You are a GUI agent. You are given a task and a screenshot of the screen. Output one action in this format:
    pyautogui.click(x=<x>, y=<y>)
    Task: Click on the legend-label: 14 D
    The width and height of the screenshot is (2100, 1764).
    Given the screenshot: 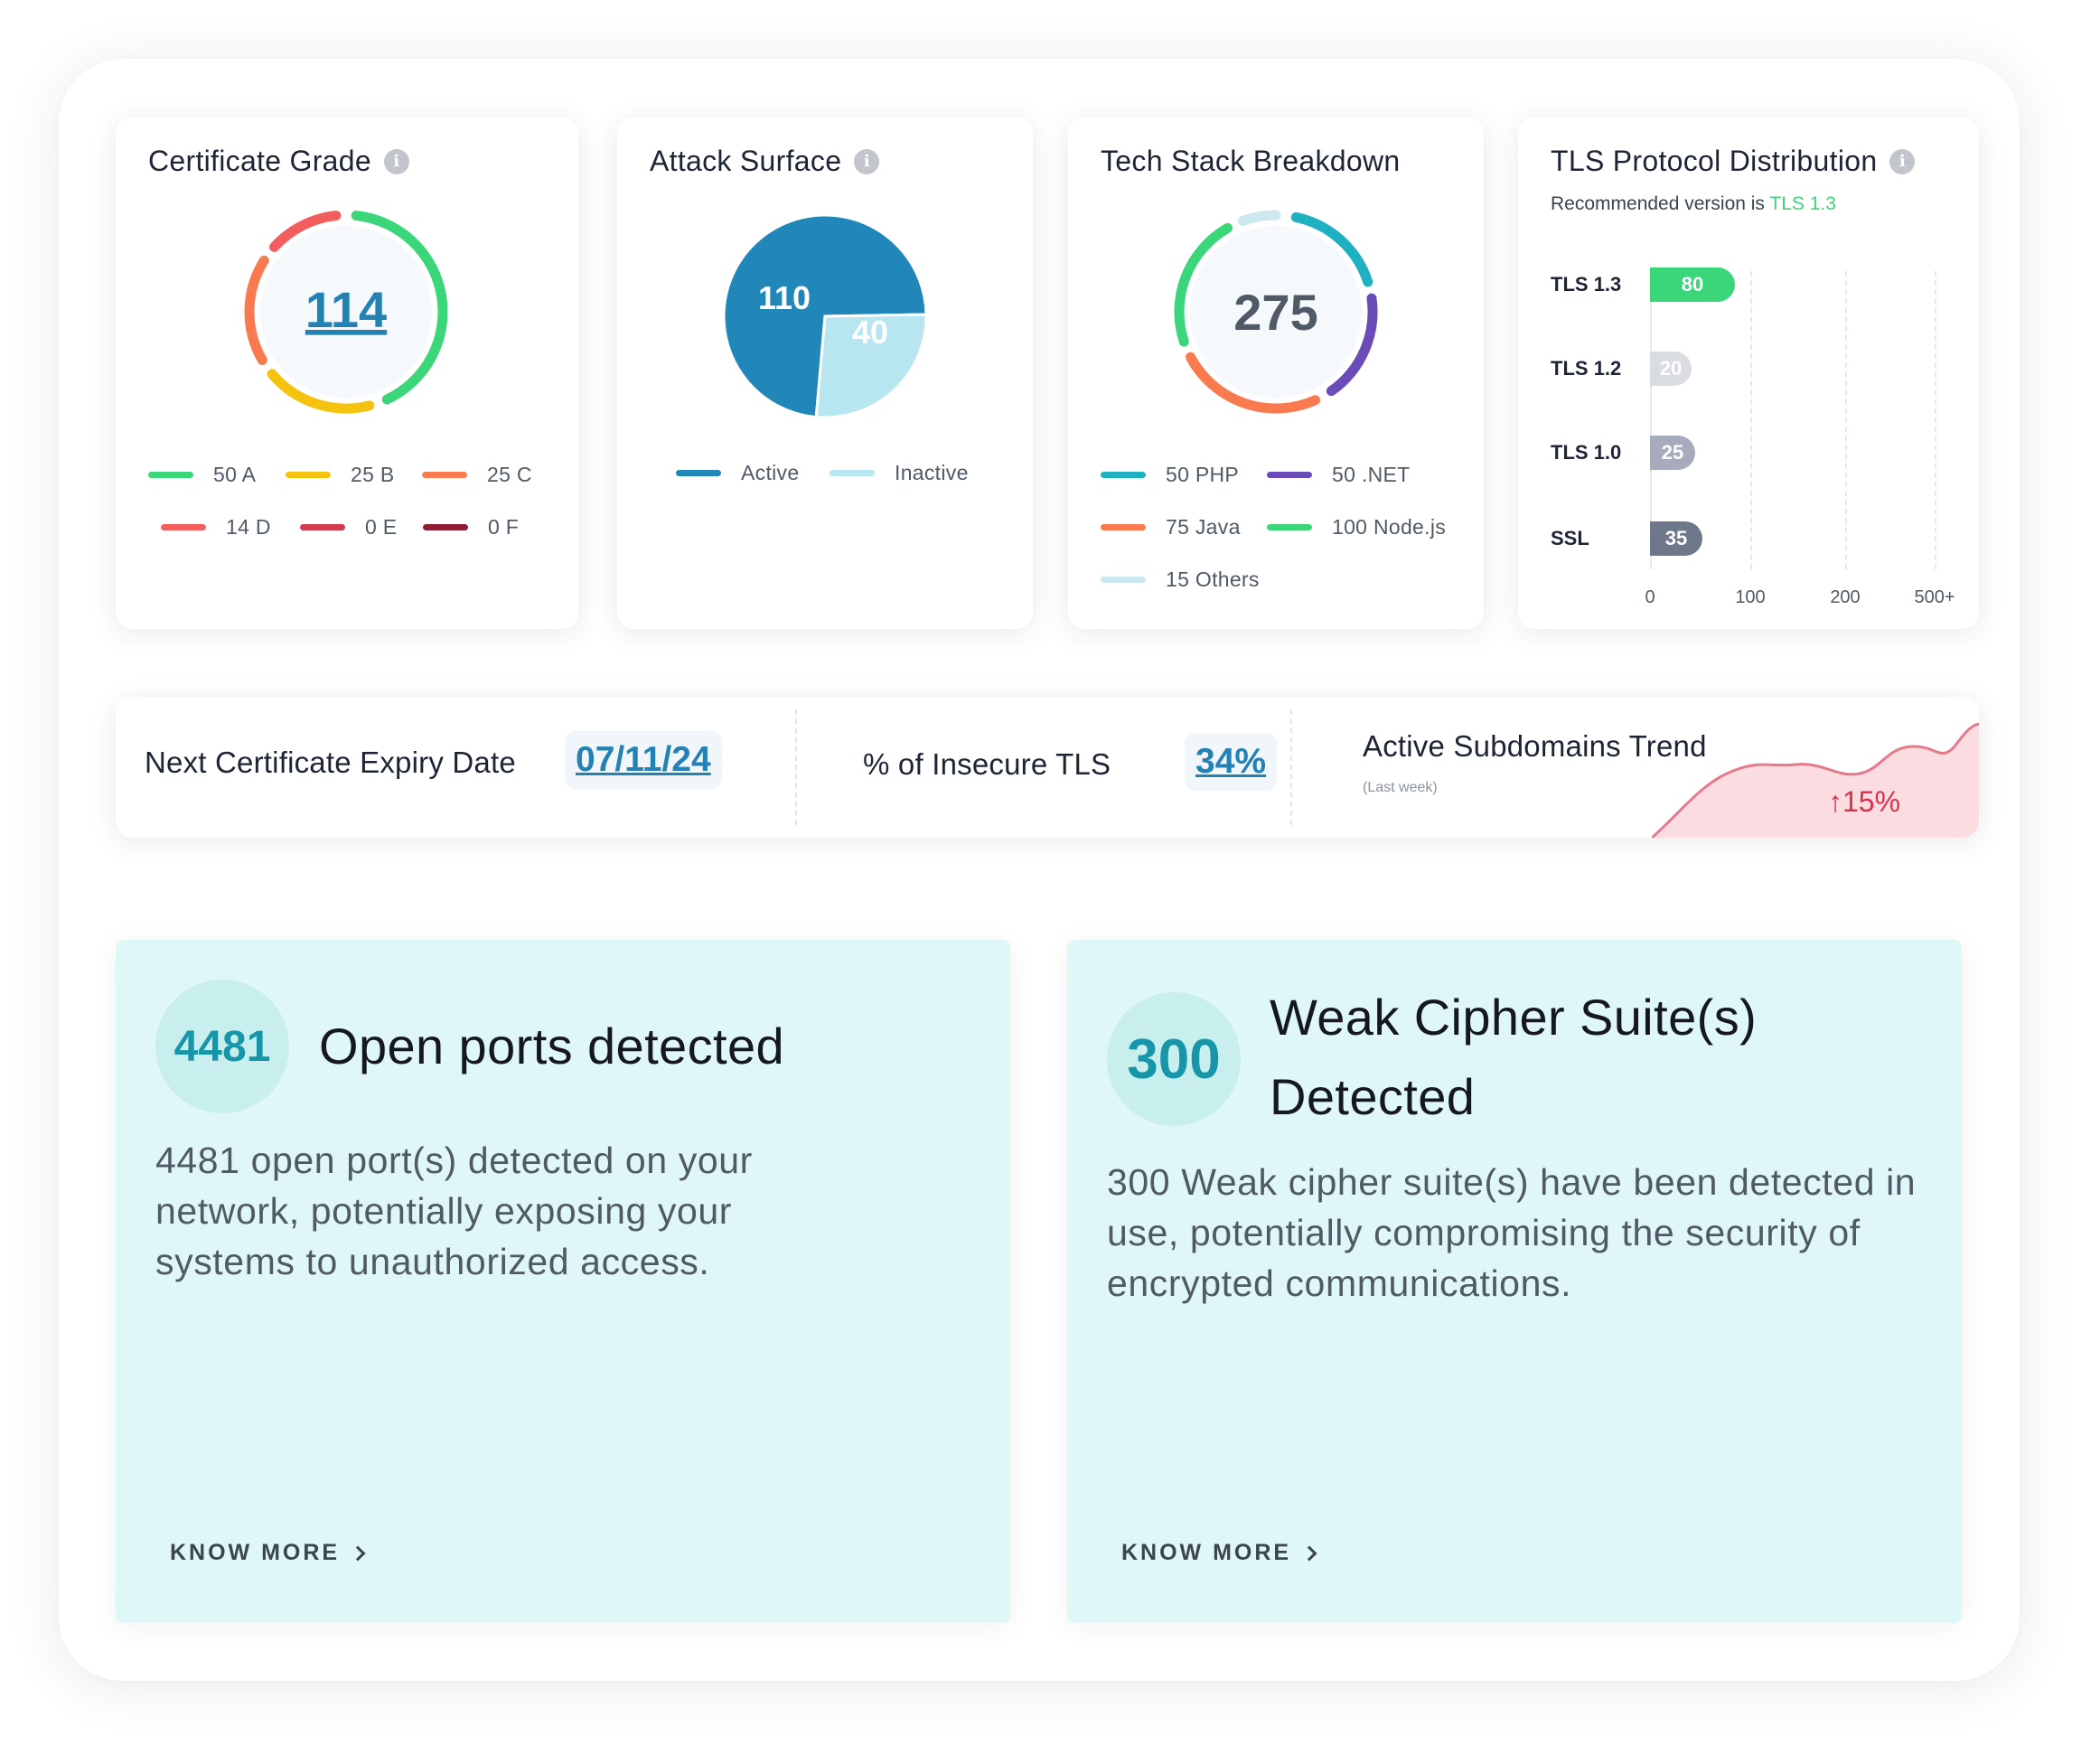 What is the action you would take?
    pyautogui.click(x=248, y=527)
    